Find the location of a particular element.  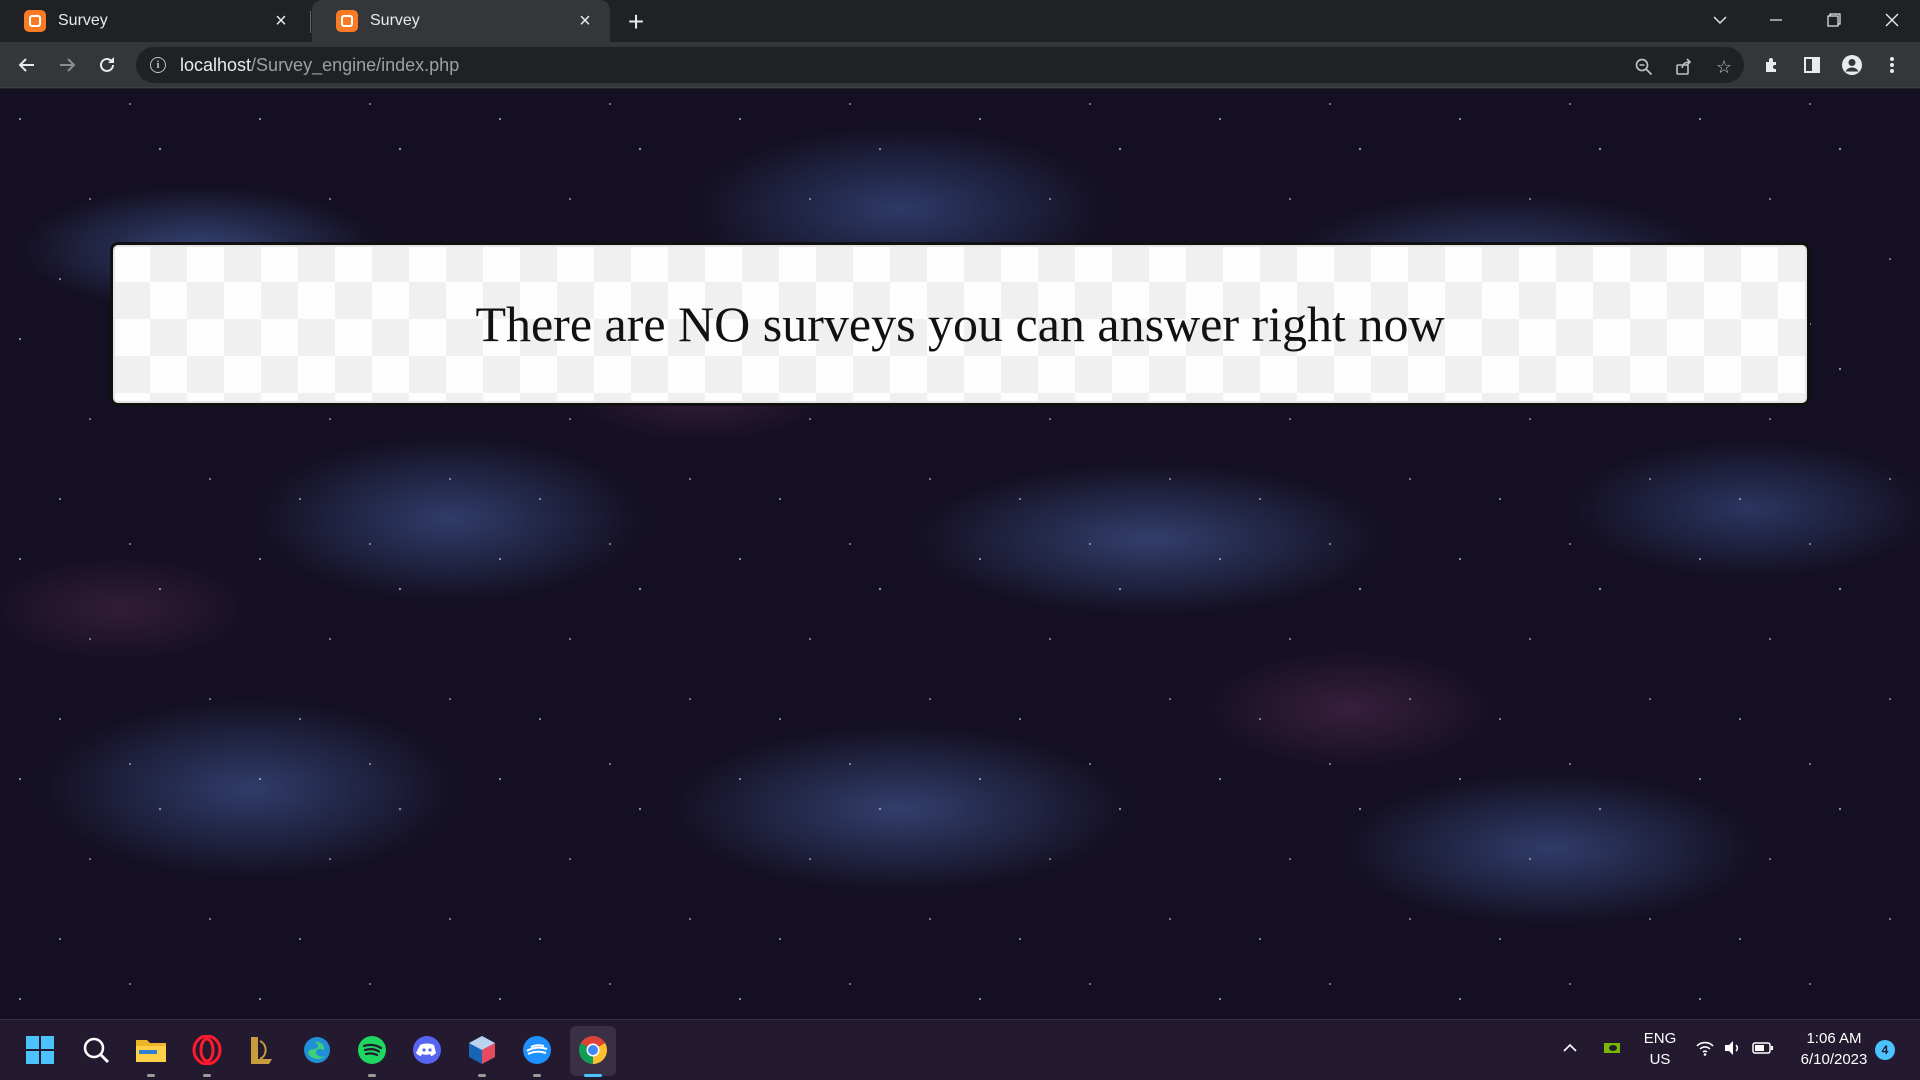

reload-icon is located at coordinates (107, 65).